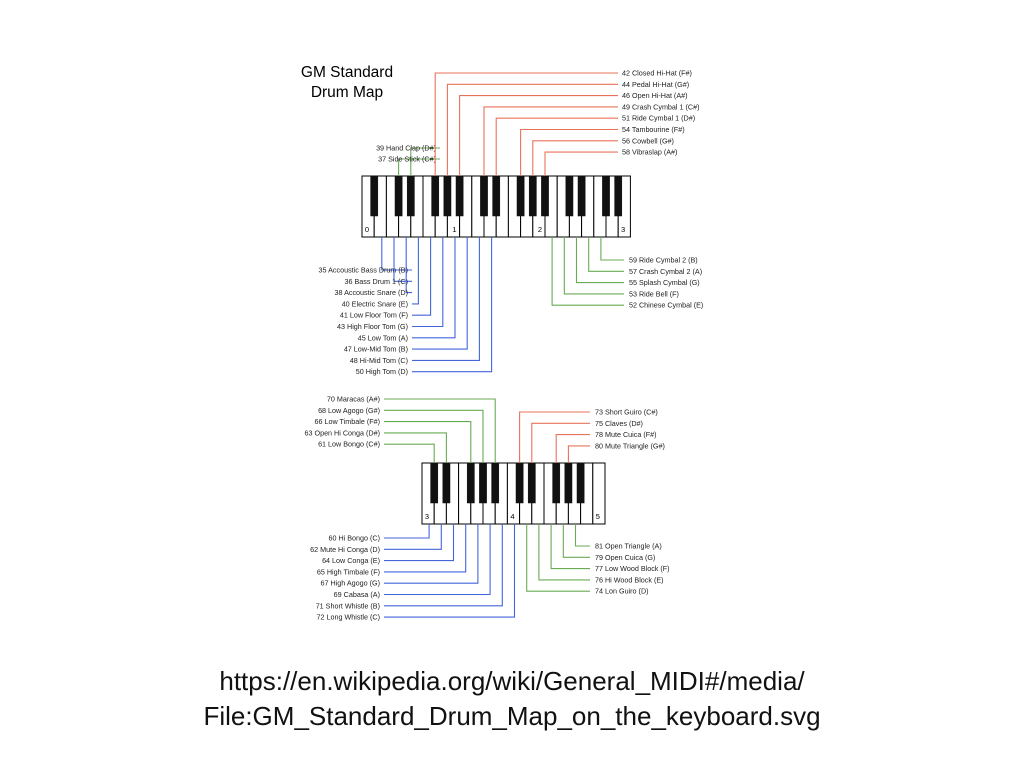  What do you see at coordinates (383, 337) in the screenshot?
I see `kb1-drum-label: 45 Low Tom (A)` at bounding box center [383, 337].